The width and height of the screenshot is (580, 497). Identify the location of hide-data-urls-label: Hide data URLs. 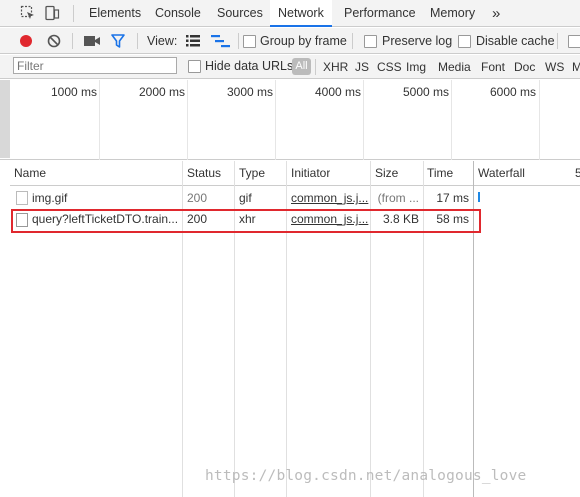
(249, 66).